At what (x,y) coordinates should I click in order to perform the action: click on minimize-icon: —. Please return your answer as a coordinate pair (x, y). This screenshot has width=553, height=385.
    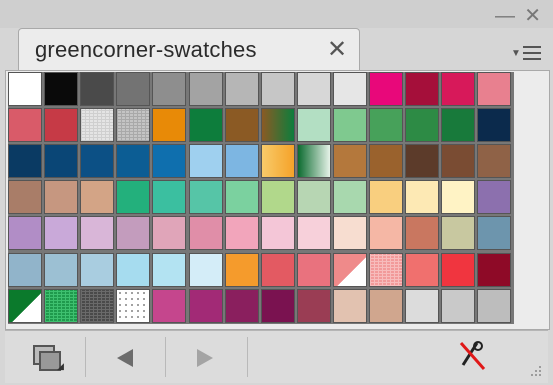
    Looking at the image, I should click on (505, 16).